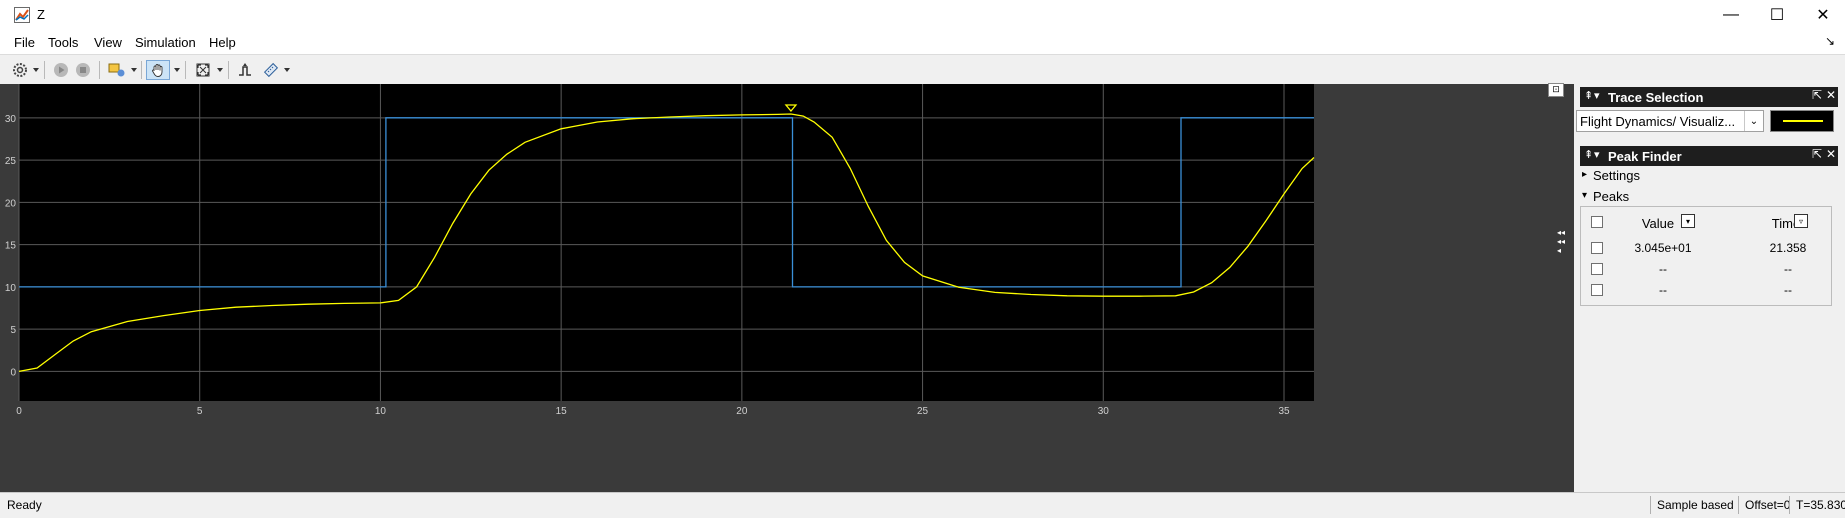  I want to click on y-tick-label: 20, so click(11, 203).